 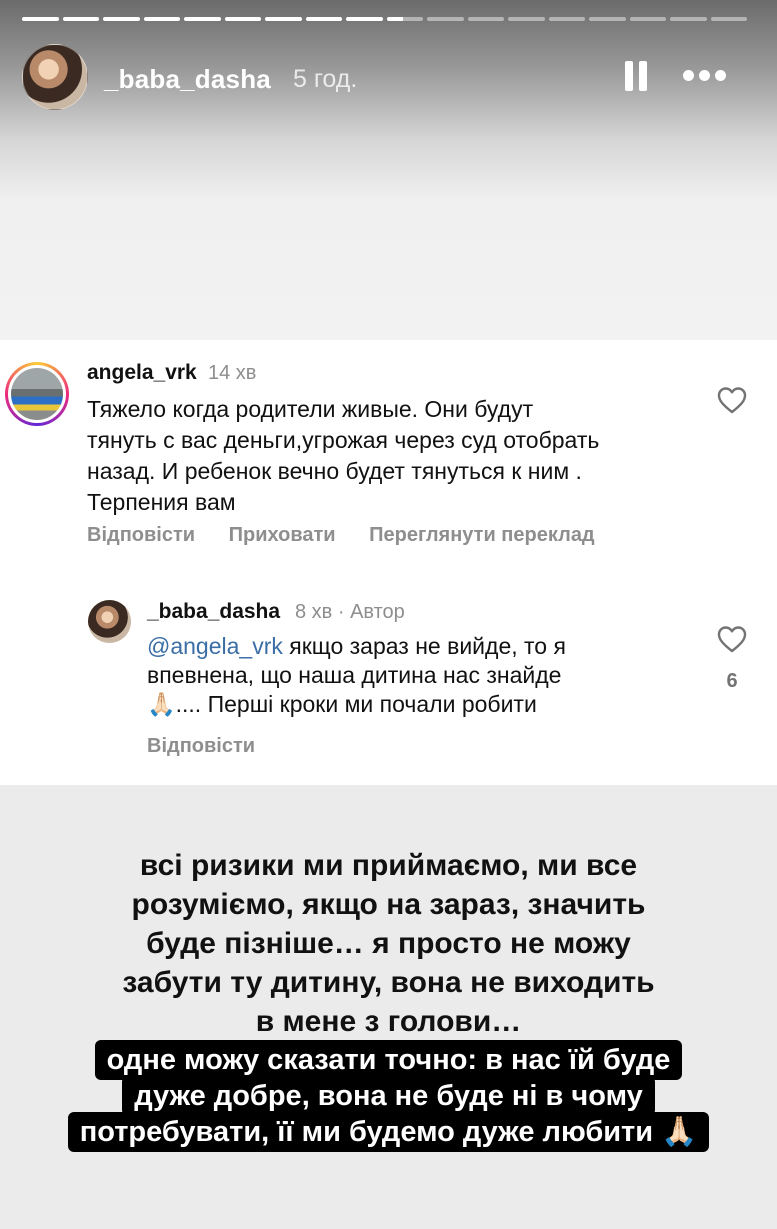 I want to click on mention-link: @angela_vrk, so click(x=215, y=646).